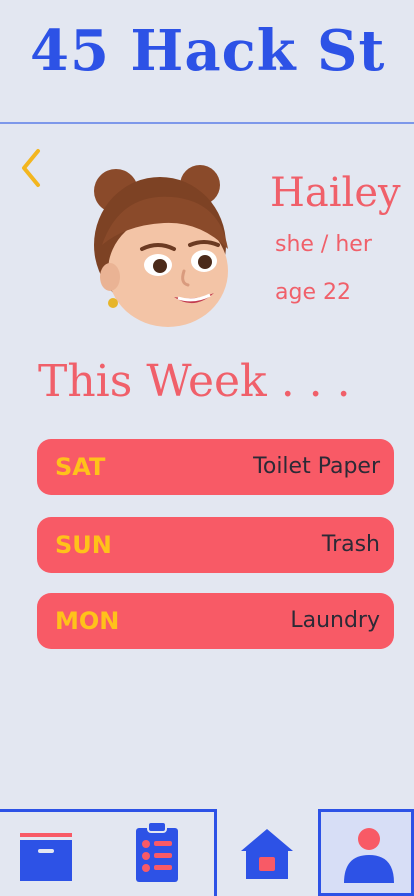 This screenshot has height=896, width=414. What do you see at coordinates (208, 51) in the screenshot?
I see `page-title: 45 Hack St` at bounding box center [208, 51].